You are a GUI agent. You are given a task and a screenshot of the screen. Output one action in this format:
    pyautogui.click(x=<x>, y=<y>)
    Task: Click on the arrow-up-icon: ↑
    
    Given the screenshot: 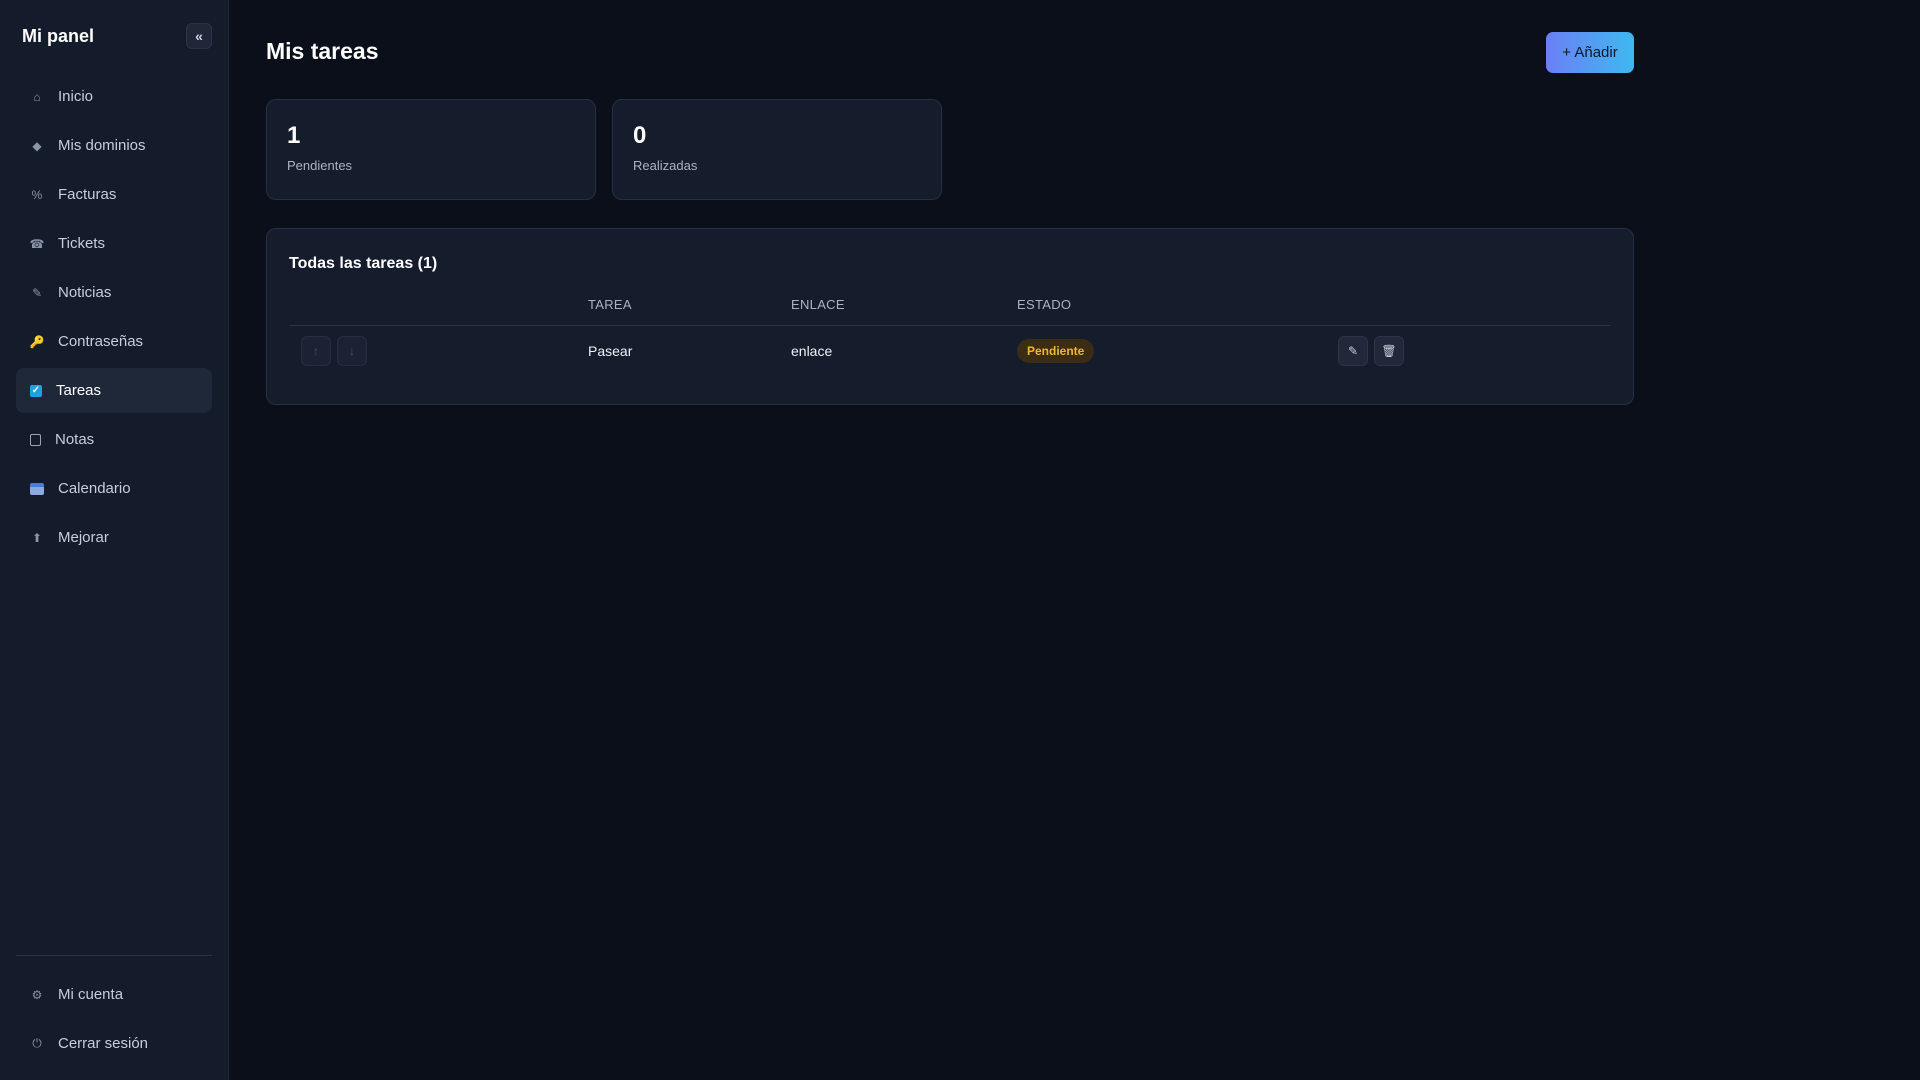 What is the action you would take?
    pyautogui.click(x=316, y=351)
    